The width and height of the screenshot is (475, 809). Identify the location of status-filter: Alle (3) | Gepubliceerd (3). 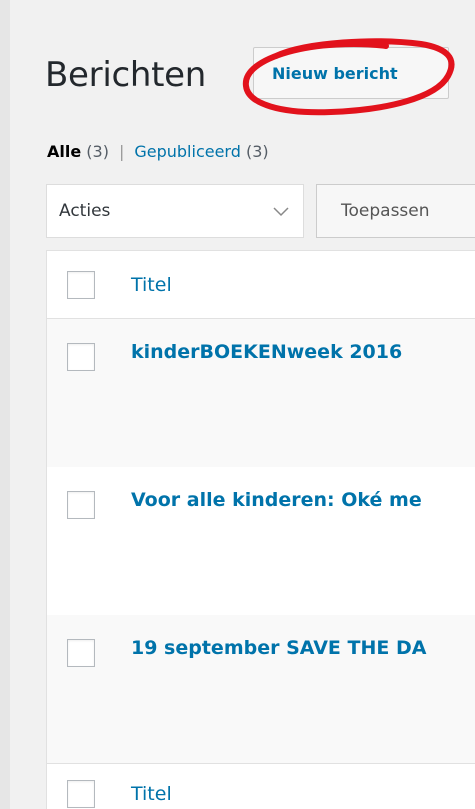
(158, 151).